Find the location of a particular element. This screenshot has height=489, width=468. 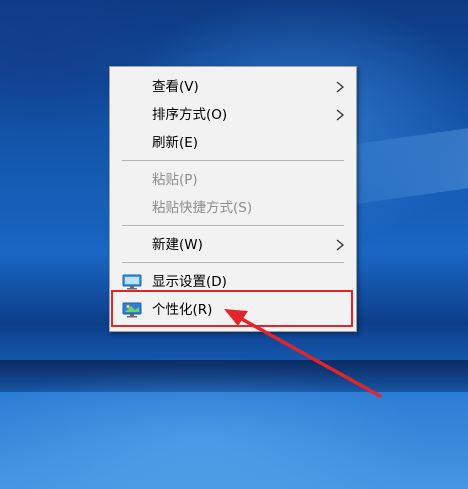

menu-item-paste: 粘贴(P) is located at coordinates (233, 180).